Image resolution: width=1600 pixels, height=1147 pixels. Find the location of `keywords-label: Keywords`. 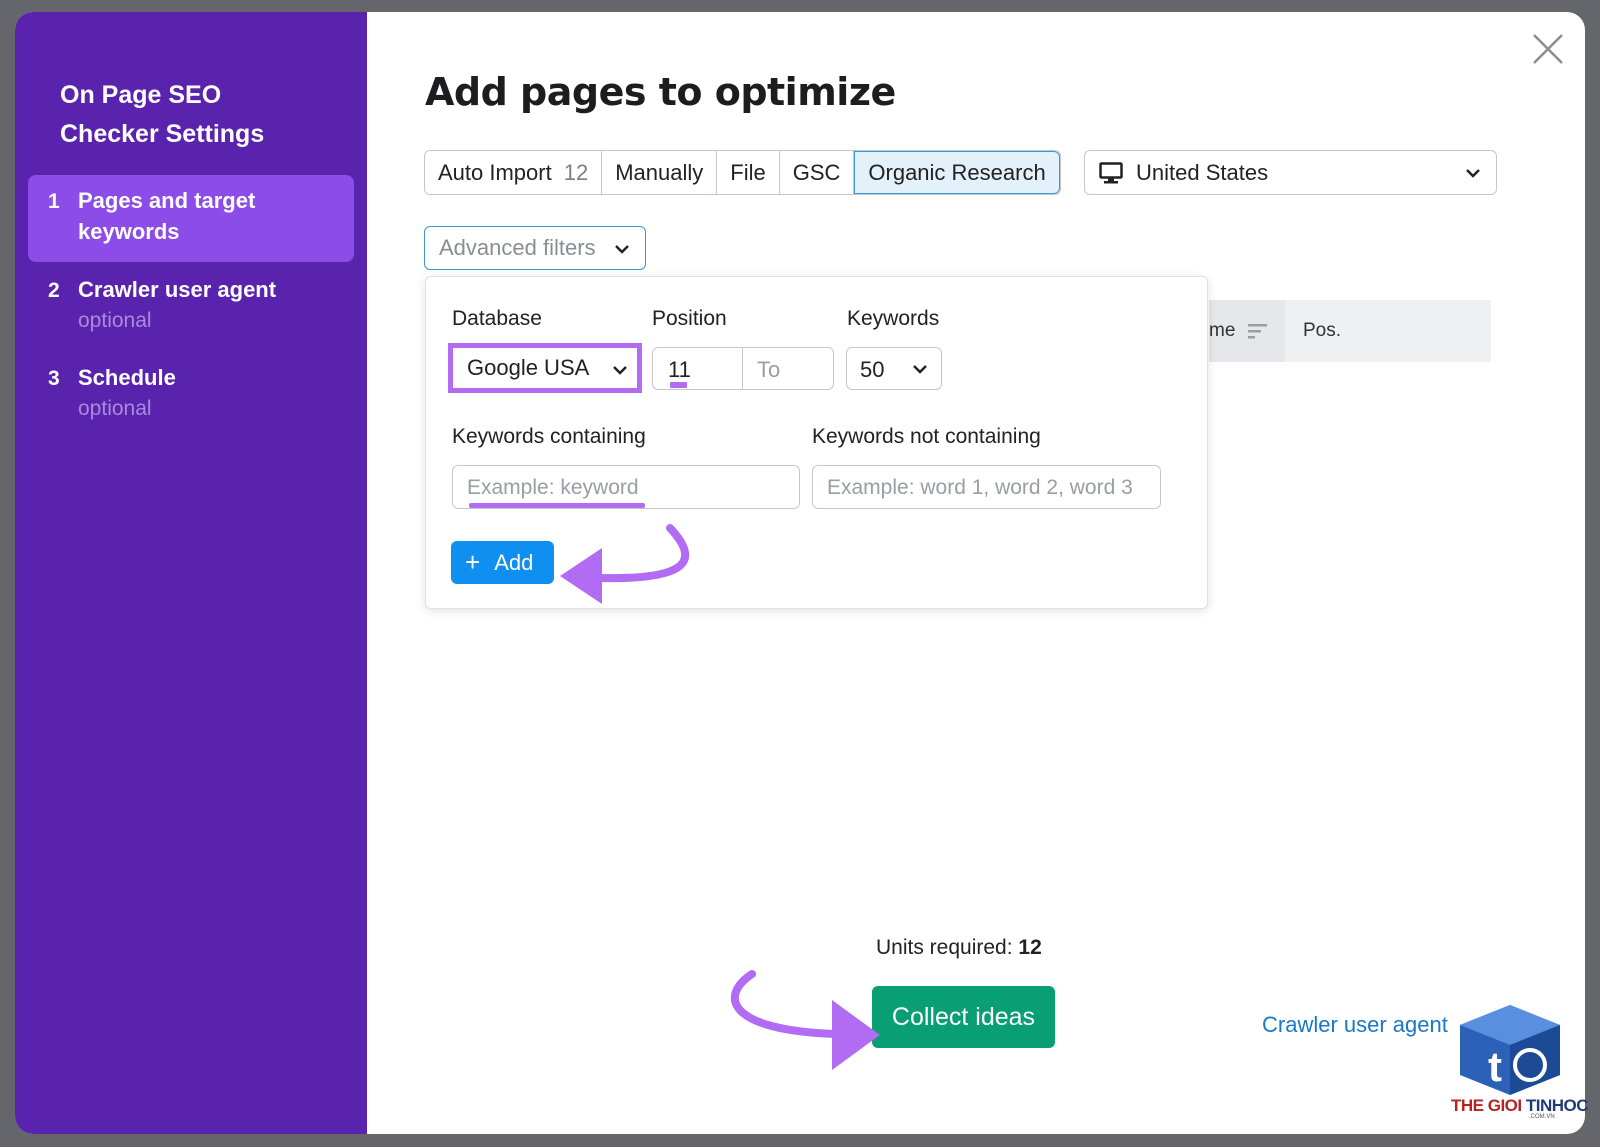

keywords-label: Keywords is located at coordinates (893, 318).